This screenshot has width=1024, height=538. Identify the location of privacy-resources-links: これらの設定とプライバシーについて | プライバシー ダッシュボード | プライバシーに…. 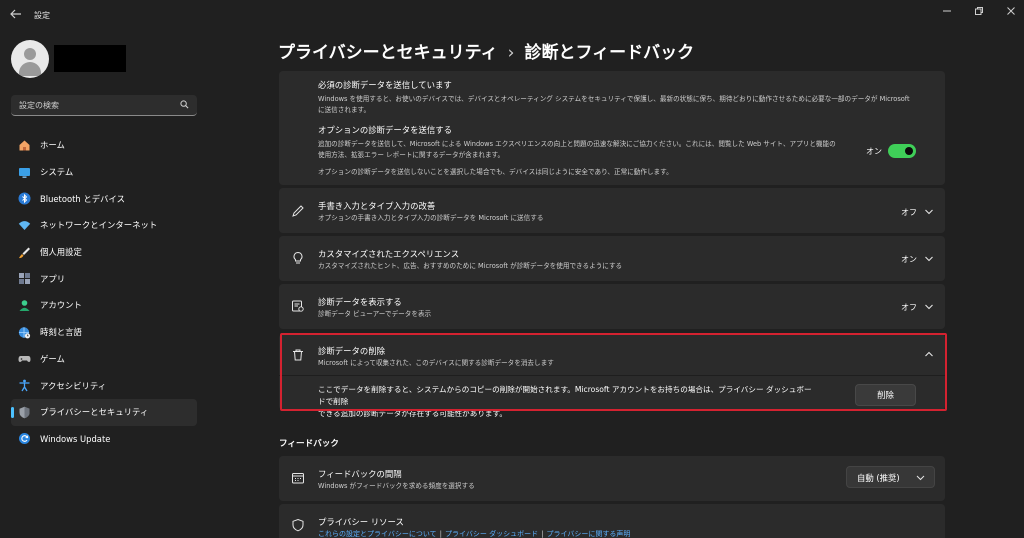
(474, 534).